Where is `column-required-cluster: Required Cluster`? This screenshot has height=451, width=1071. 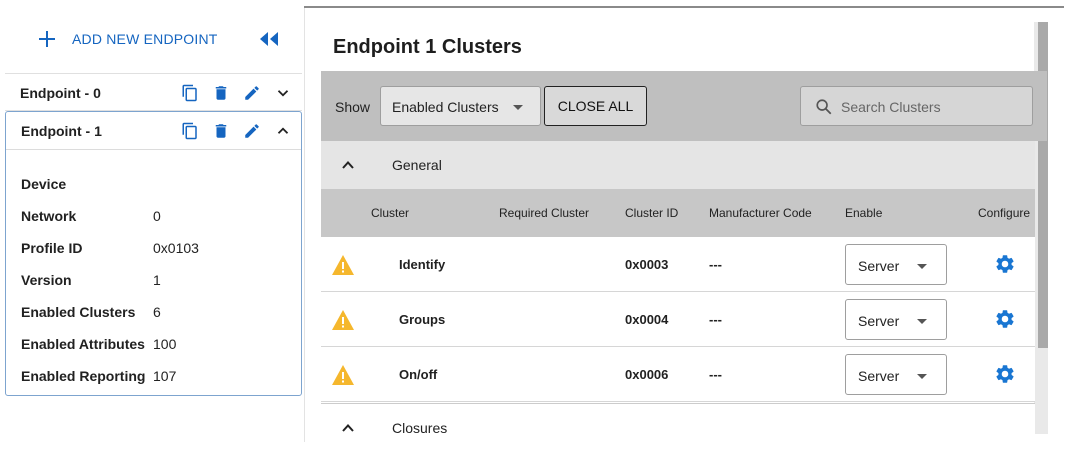 column-required-cluster: Required Cluster is located at coordinates (544, 213).